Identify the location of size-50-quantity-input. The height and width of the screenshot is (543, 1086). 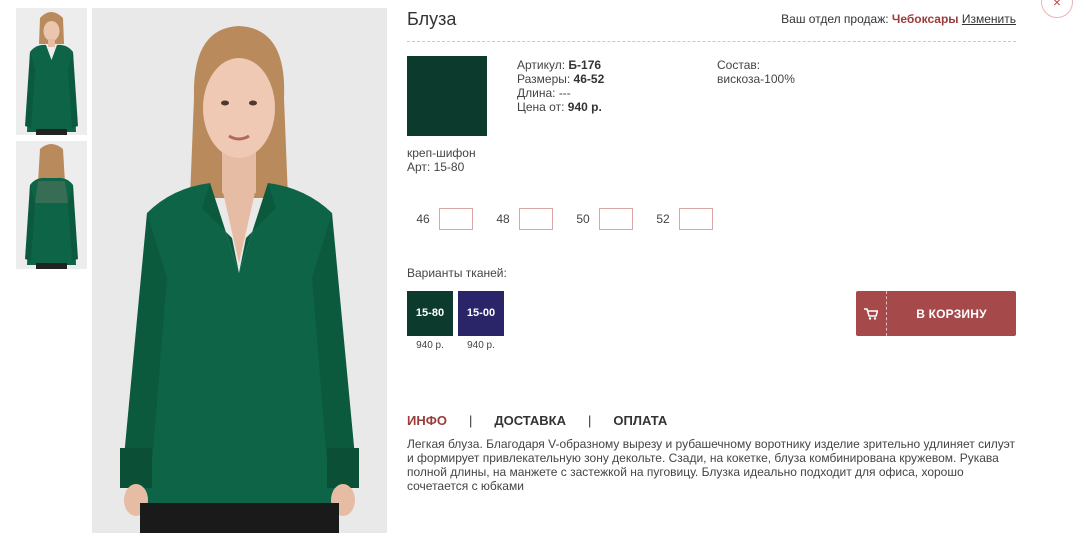
(616, 219).